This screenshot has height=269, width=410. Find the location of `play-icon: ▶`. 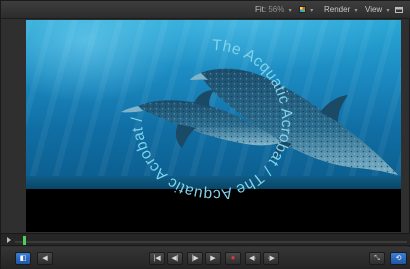

play-icon: ▶ is located at coordinates (213, 258).